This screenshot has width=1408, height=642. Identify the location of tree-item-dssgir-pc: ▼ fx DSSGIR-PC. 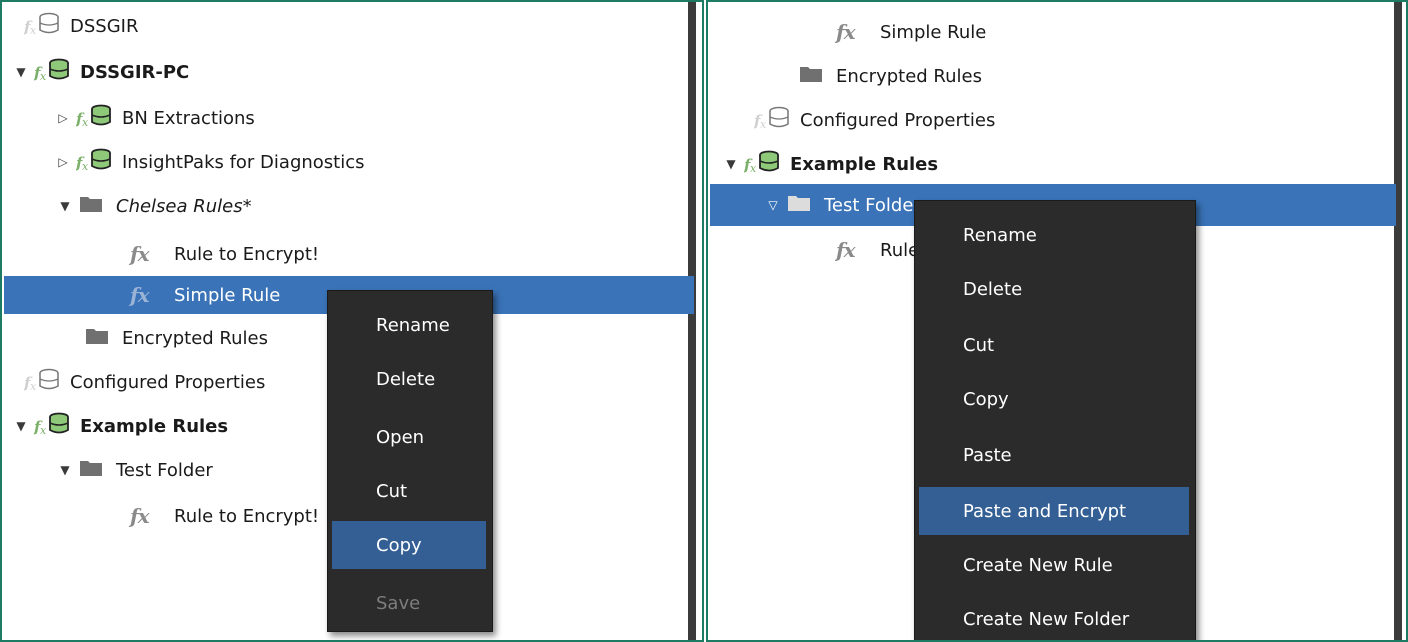
(101, 72).